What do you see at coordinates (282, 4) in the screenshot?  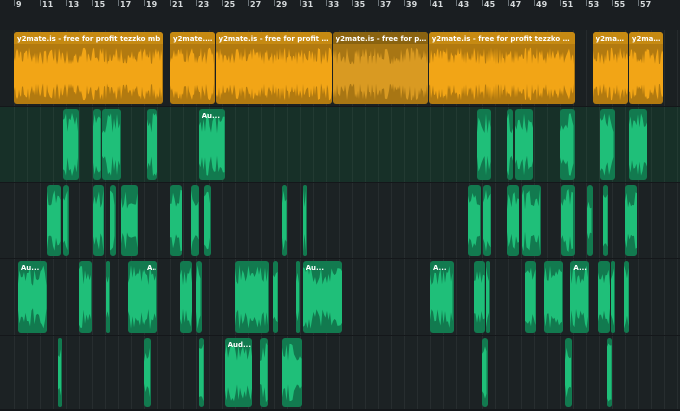 I see `ruler-bar-label: 29` at bounding box center [282, 4].